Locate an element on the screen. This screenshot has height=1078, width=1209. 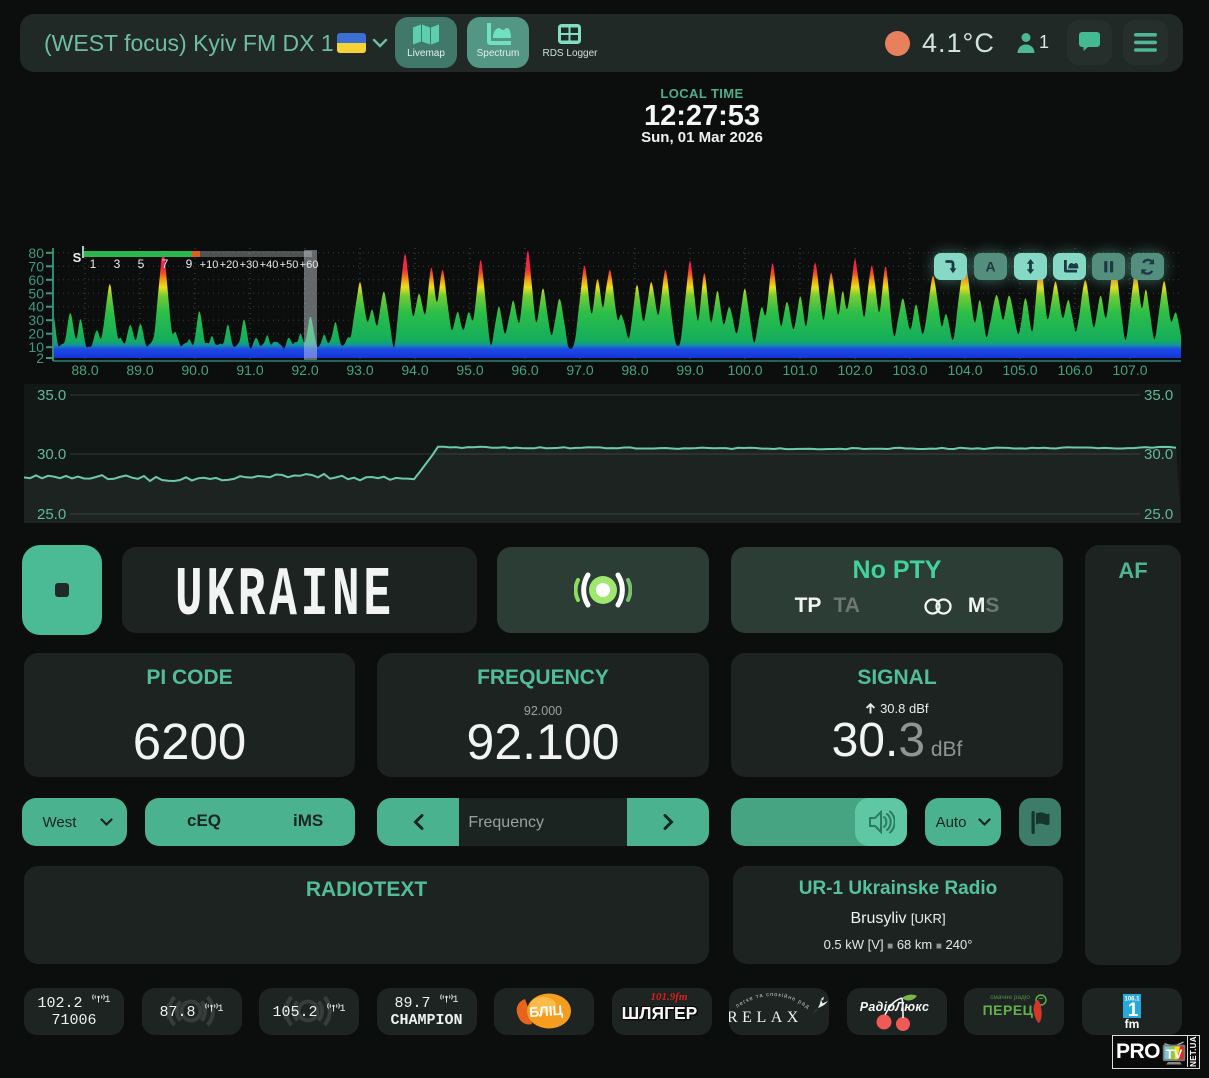
svg-text: TV is located at coordinates (1174, 1053).